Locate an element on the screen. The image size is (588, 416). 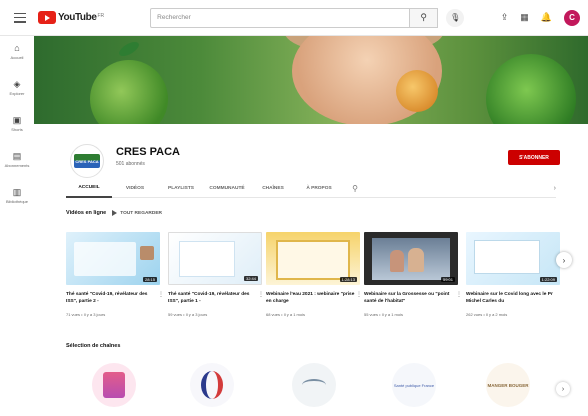
rail-label: Explorer is located at coordinates (17, 93).